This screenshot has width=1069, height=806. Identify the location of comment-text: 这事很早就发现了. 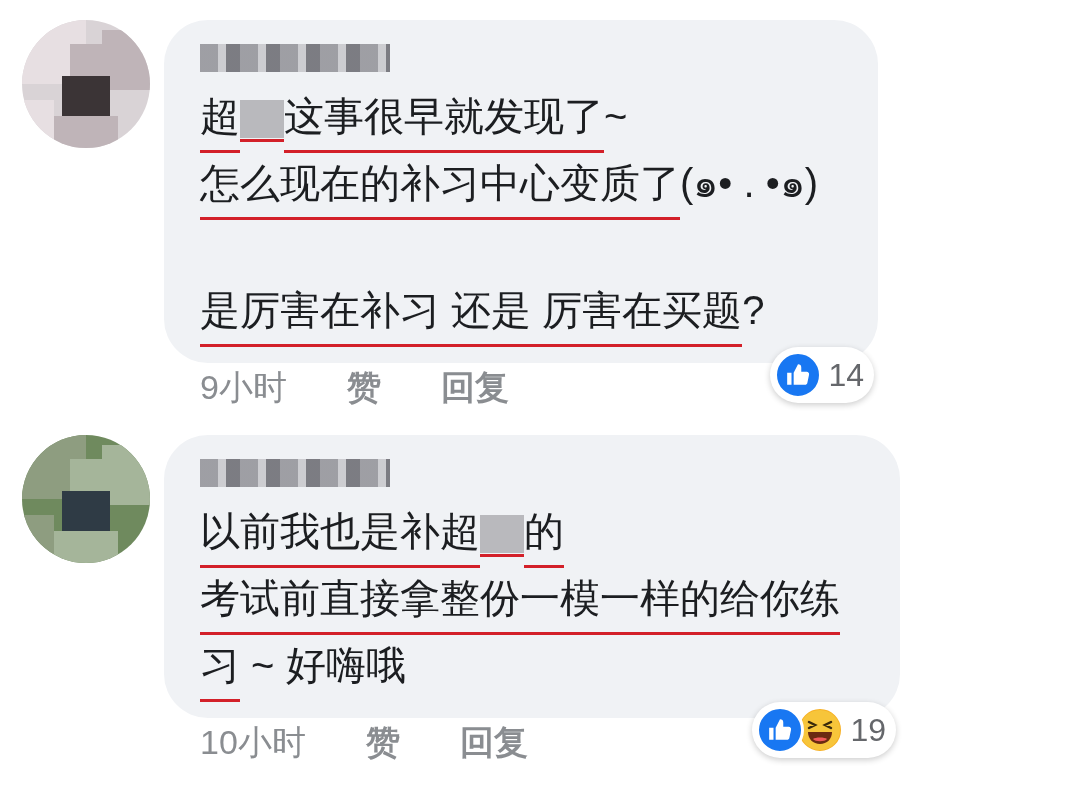
(444, 119).